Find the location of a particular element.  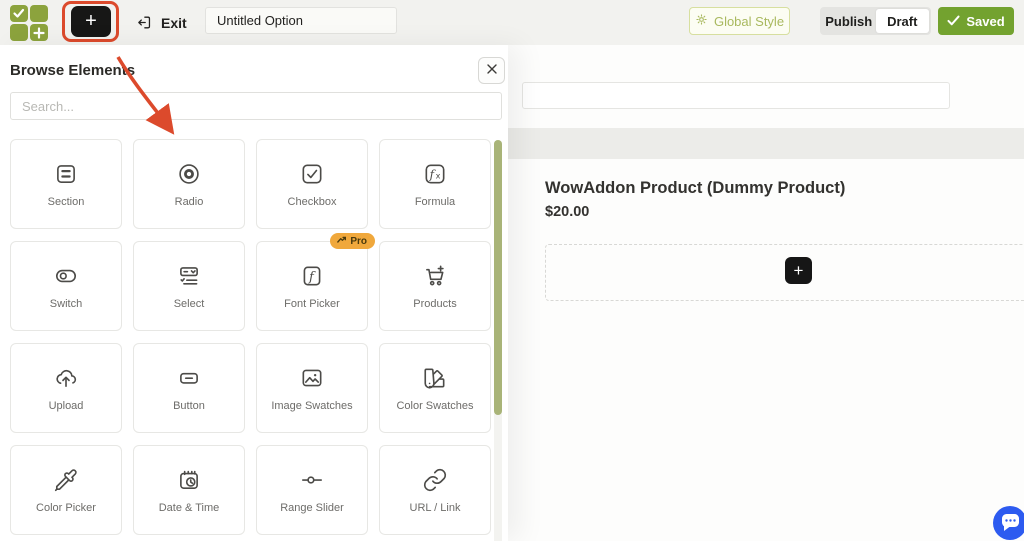

product-title: WowAddon Product (Dummy Product) is located at coordinates (695, 188).